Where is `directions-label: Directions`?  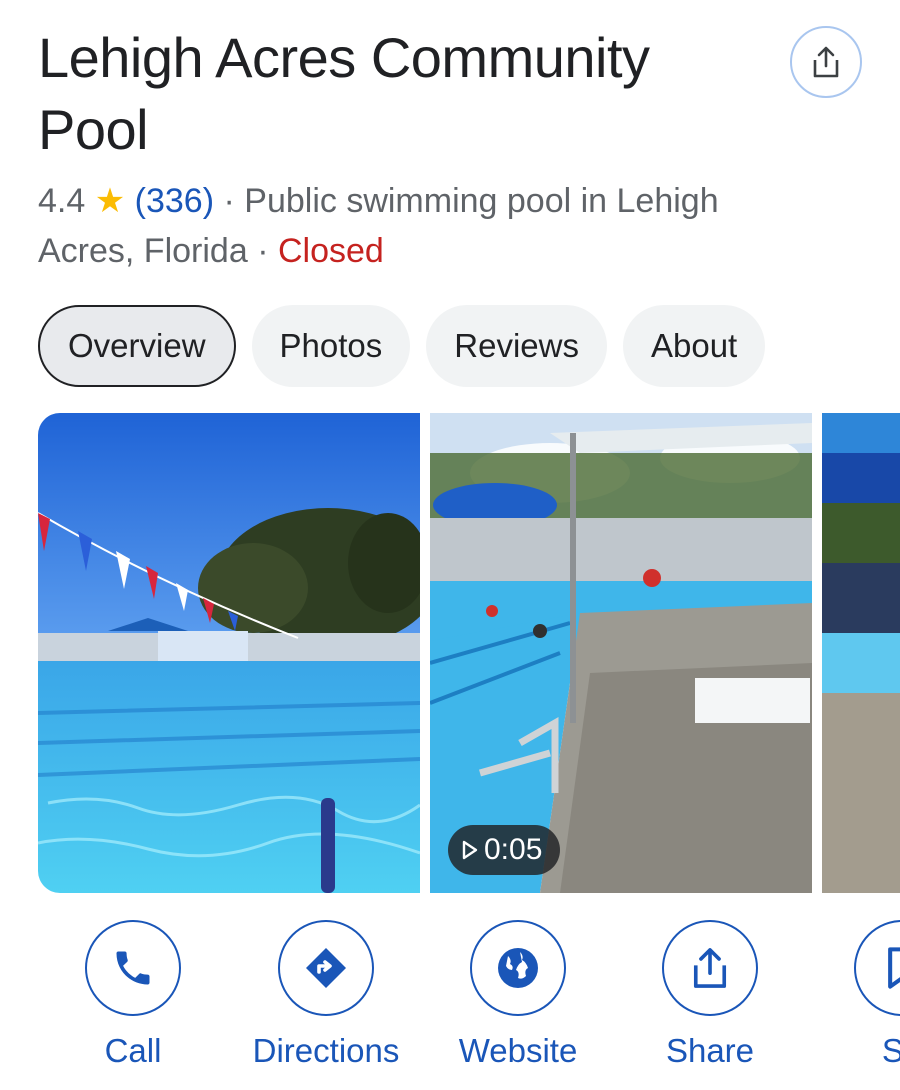
directions-label: Directions is located at coordinates (326, 1050).